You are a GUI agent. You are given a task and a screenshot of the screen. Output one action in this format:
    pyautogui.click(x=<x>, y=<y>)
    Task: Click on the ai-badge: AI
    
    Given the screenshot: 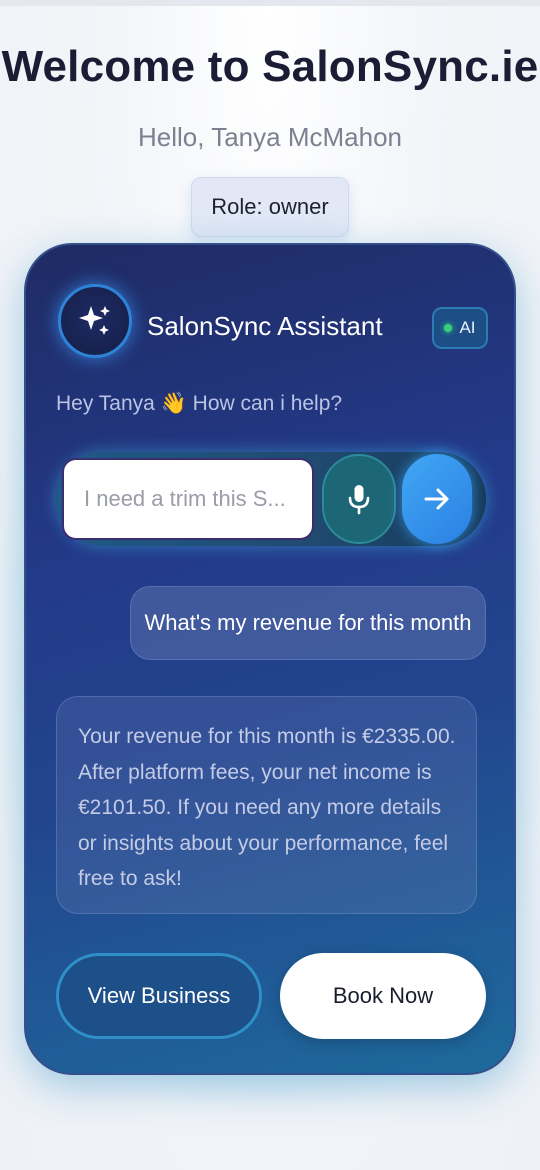 What is the action you would take?
    pyautogui.click(x=460, y=328)
    